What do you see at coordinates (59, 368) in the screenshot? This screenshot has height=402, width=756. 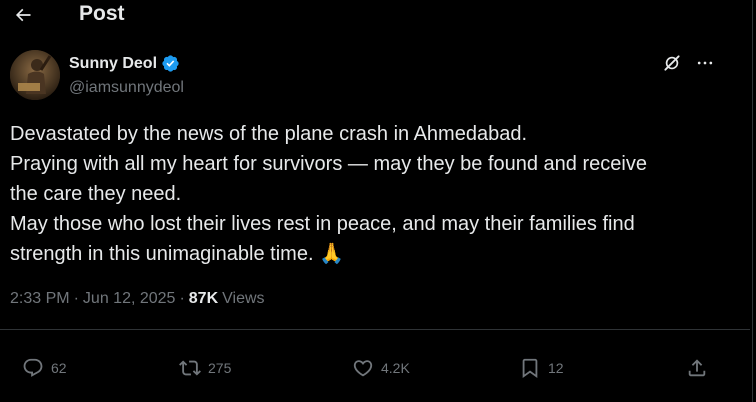 I see `reply-count: 62` at bounding box center [59, 368].